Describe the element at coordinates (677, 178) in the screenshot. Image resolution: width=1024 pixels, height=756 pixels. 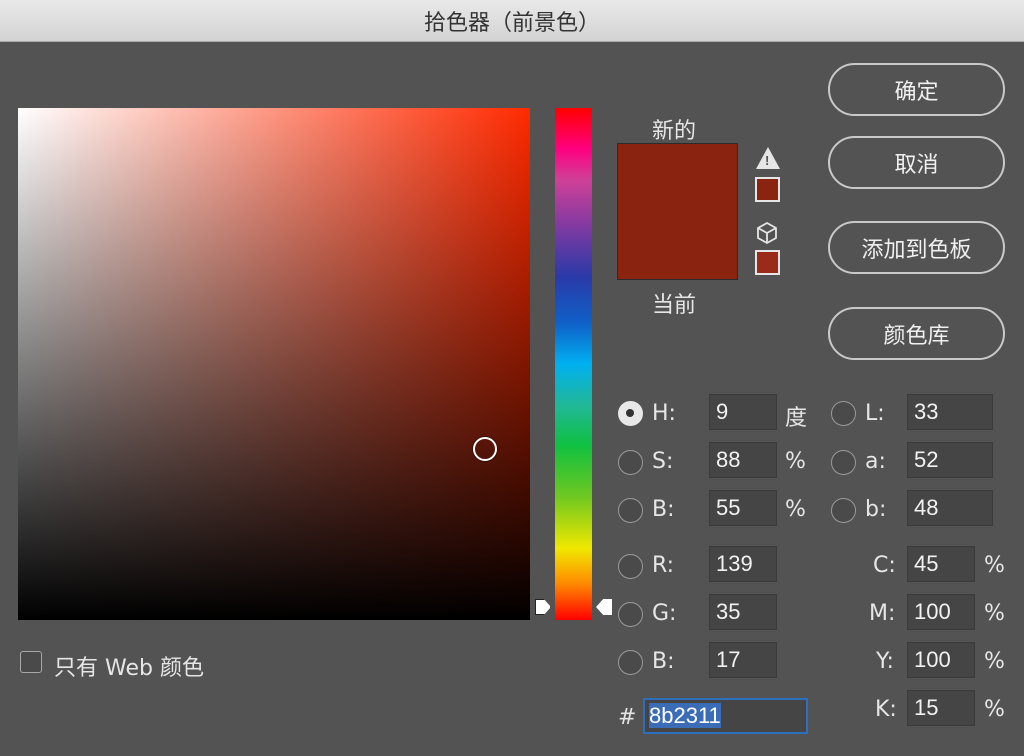
I see `new-color-swatch` at that location.